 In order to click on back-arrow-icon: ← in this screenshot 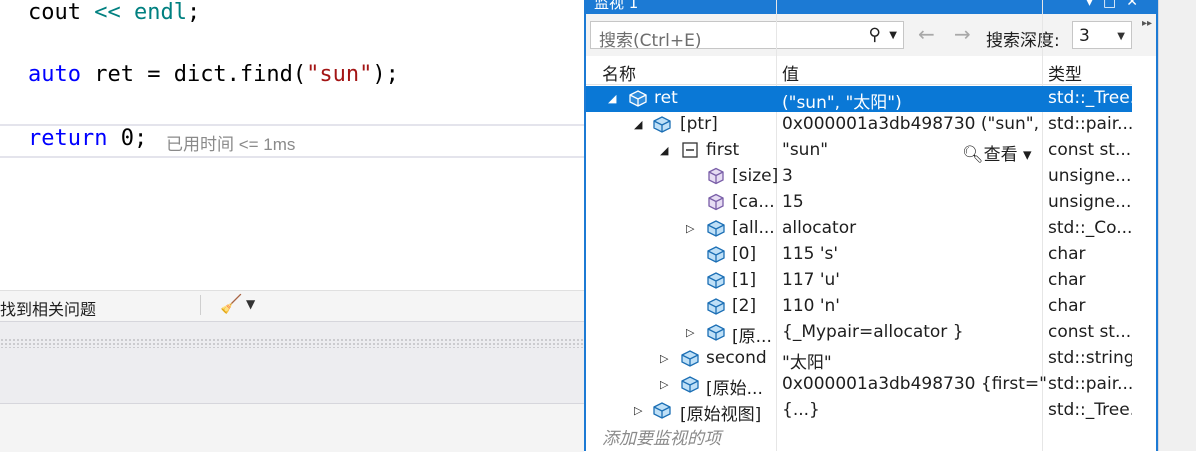, I will do `click(926, 34)`.